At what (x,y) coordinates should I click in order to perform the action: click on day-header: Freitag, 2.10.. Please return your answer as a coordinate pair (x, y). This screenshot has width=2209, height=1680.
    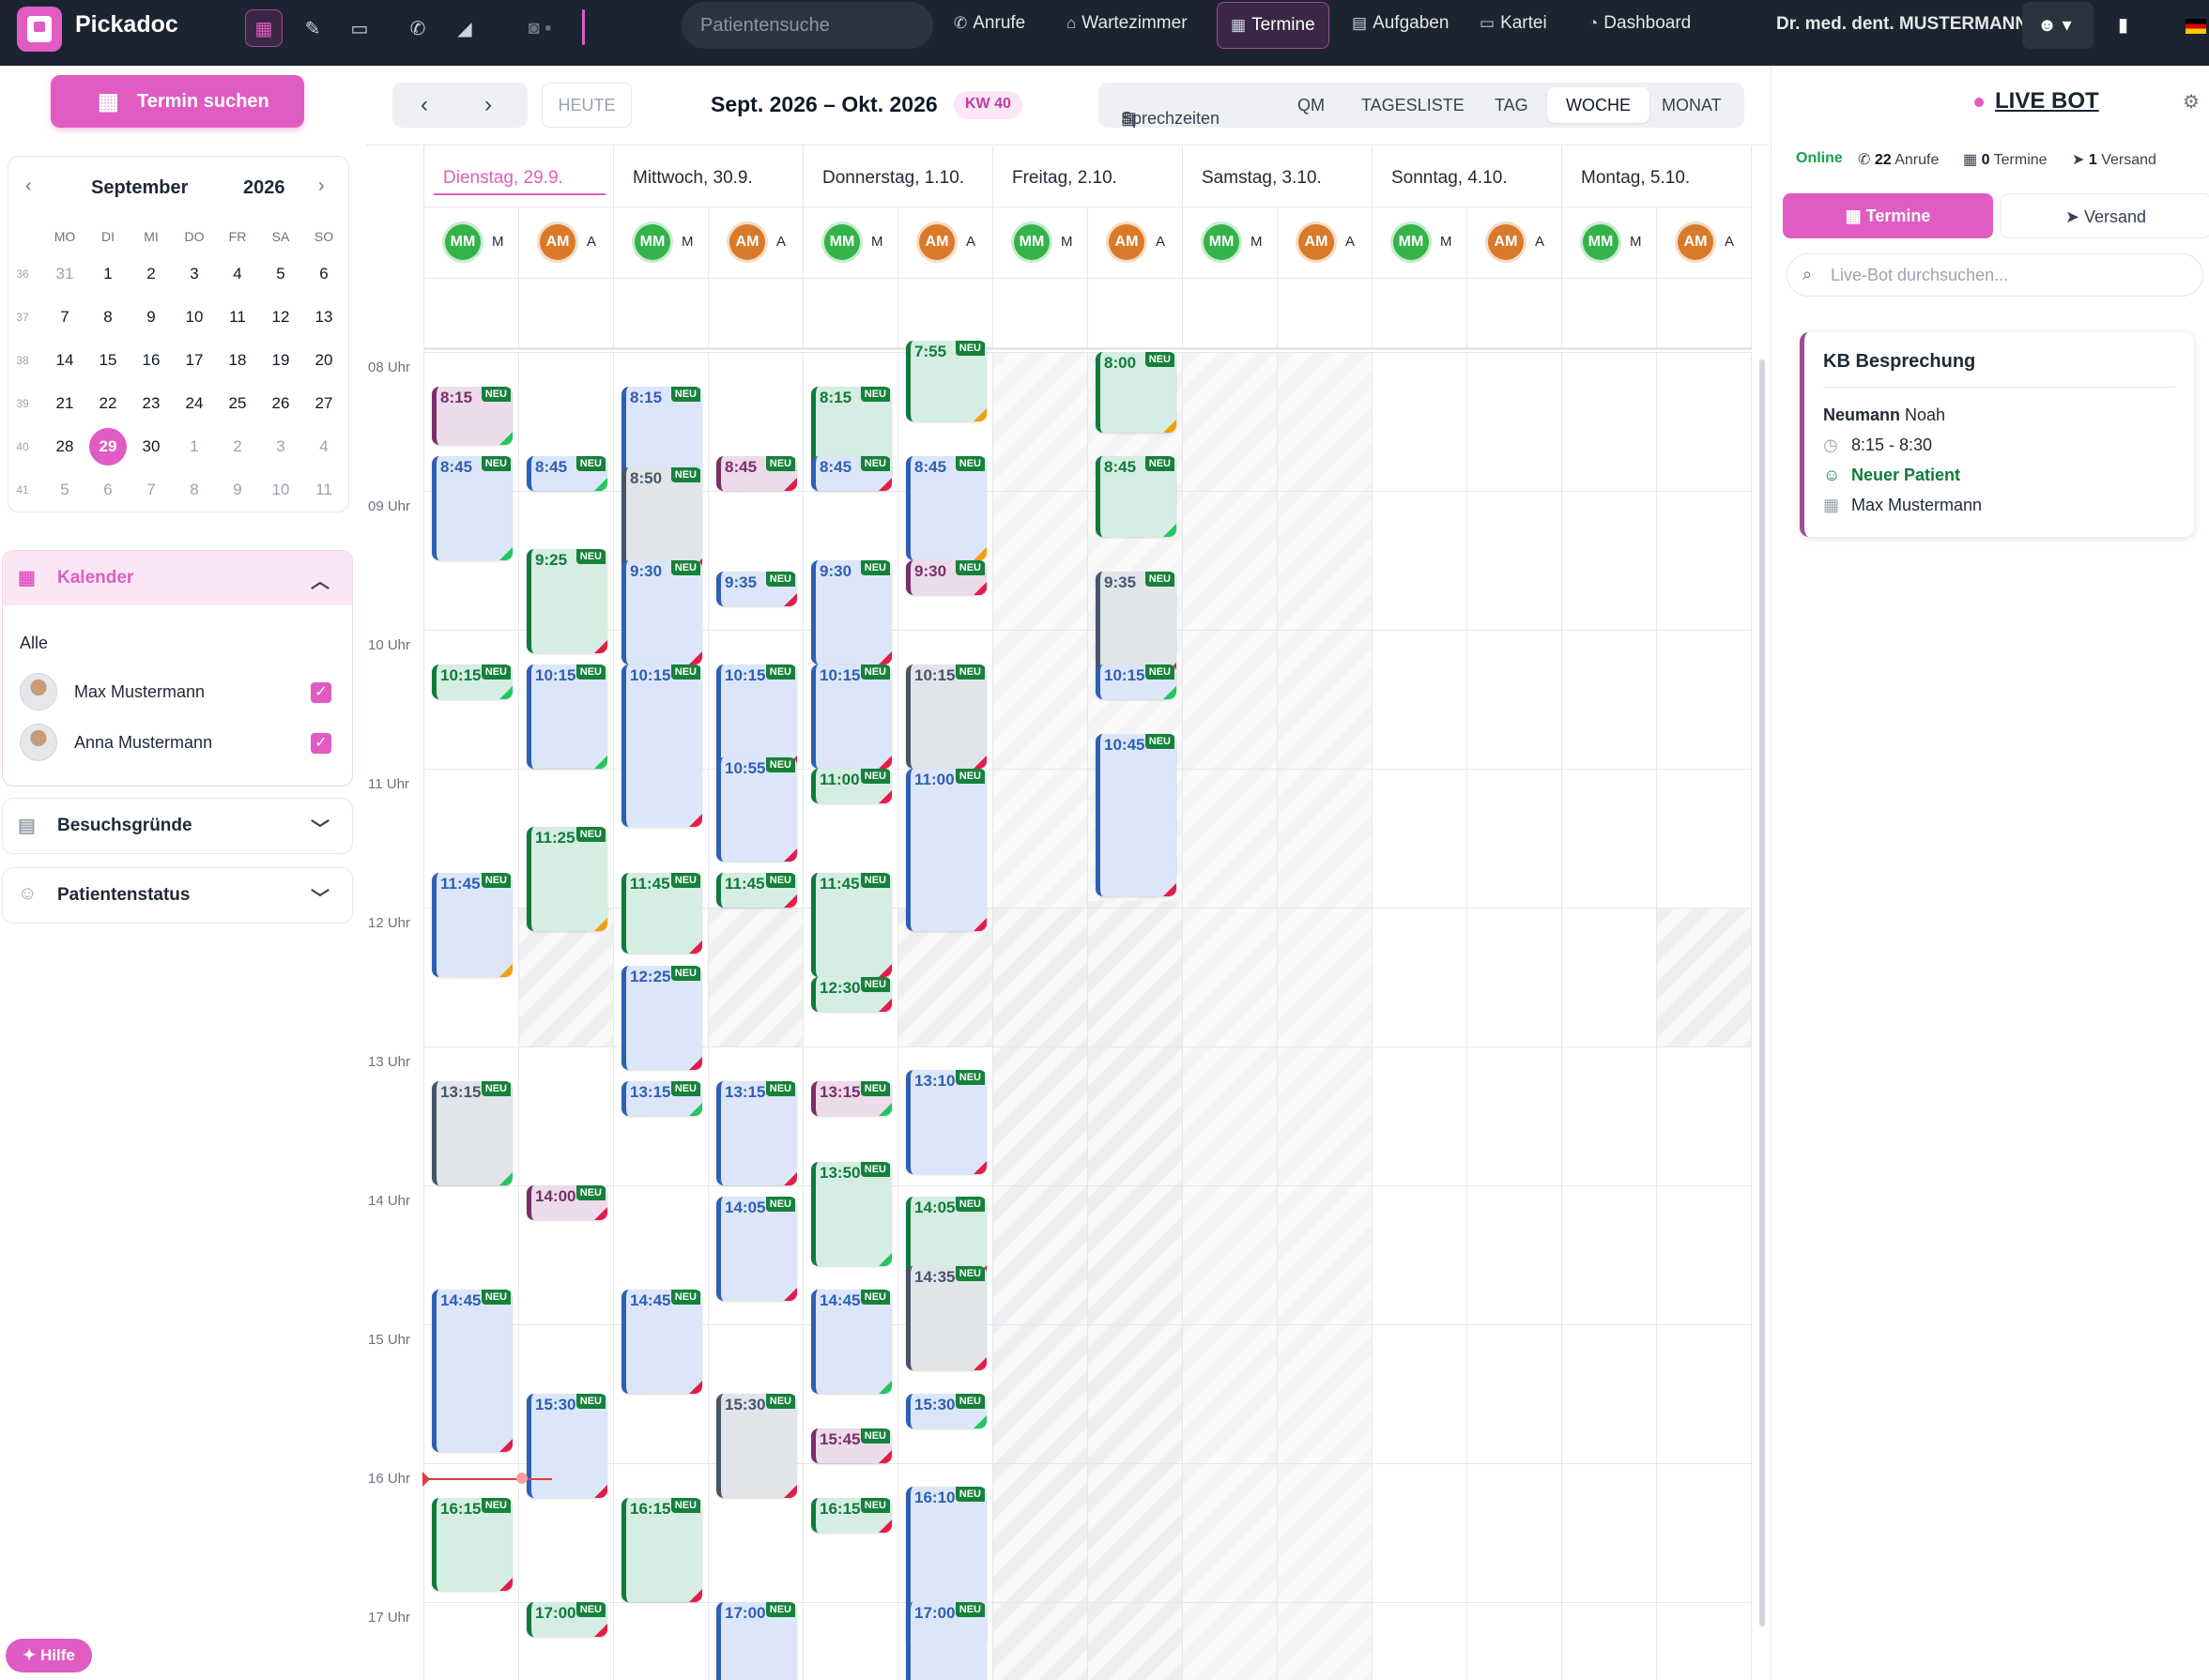
    Looking at the image, I should click on (1088, 176).